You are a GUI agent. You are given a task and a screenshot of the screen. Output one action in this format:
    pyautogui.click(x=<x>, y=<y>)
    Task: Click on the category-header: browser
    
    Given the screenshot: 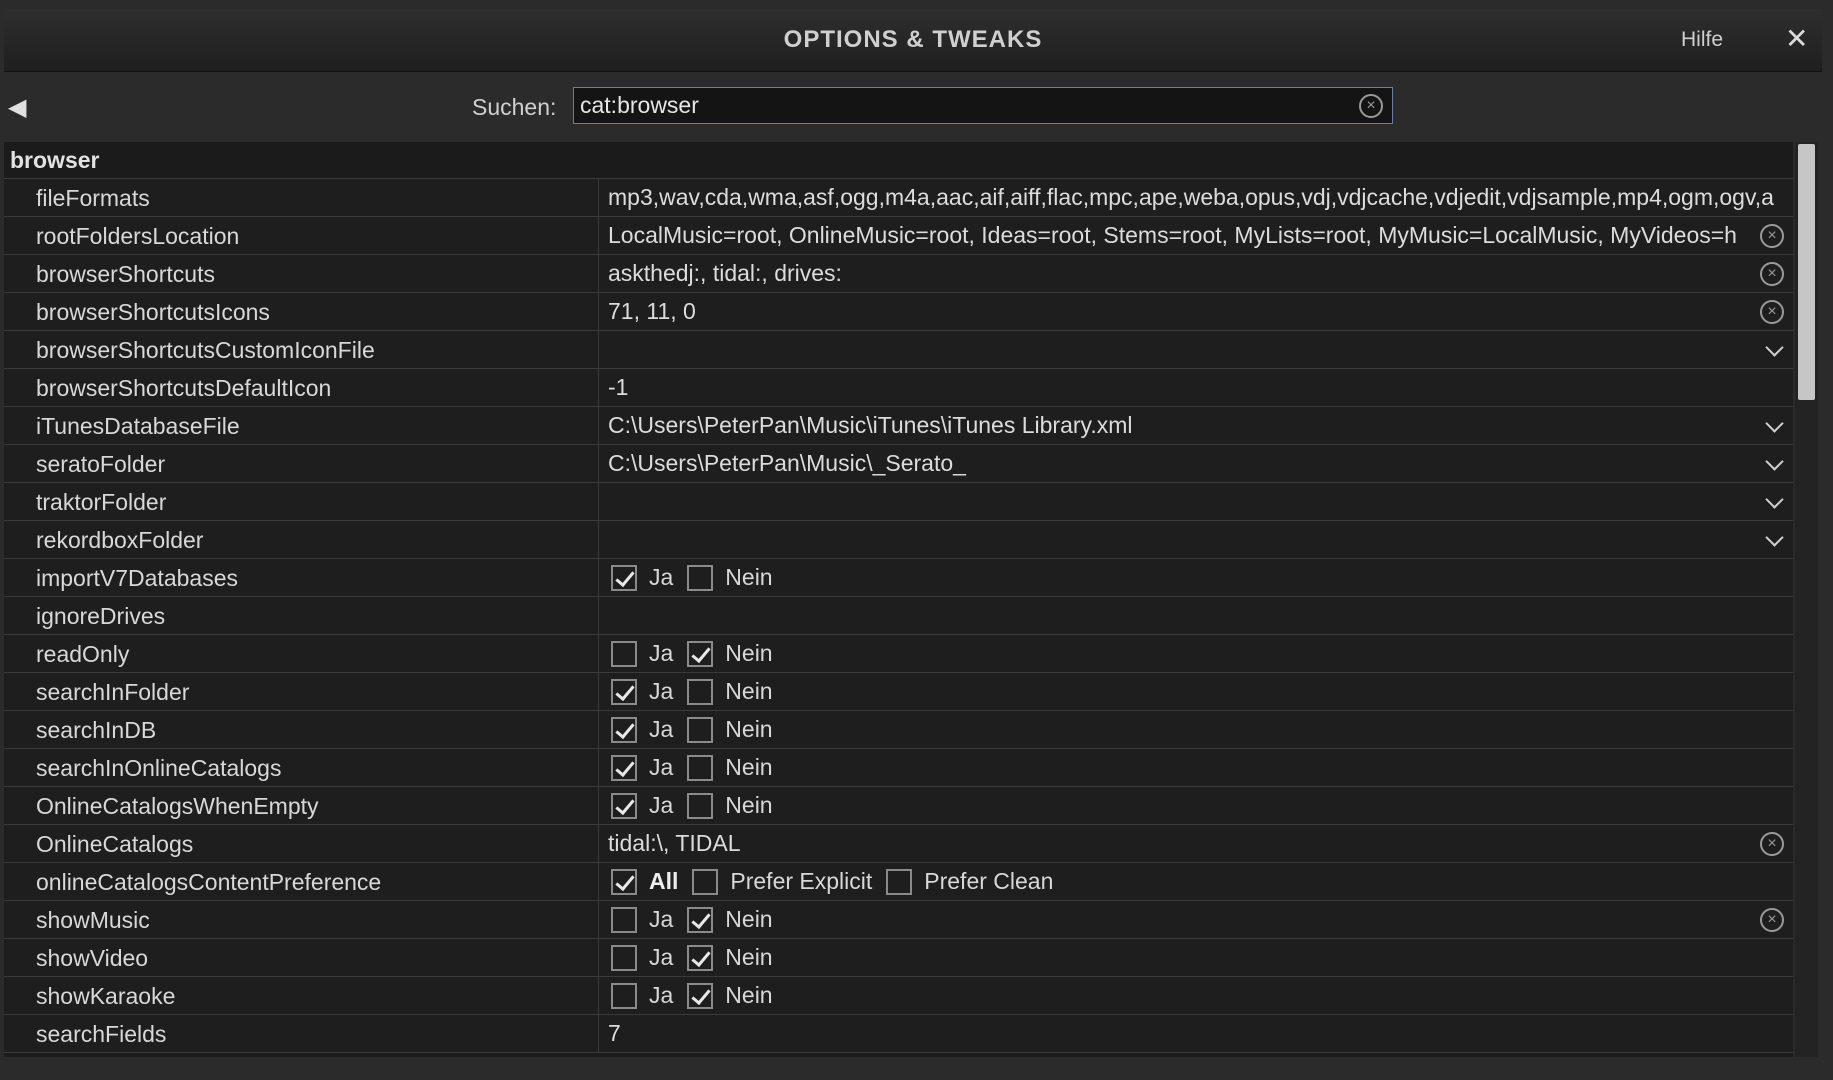 What is the action you would take?
    pyautogui.click(x=898, y=160)
    